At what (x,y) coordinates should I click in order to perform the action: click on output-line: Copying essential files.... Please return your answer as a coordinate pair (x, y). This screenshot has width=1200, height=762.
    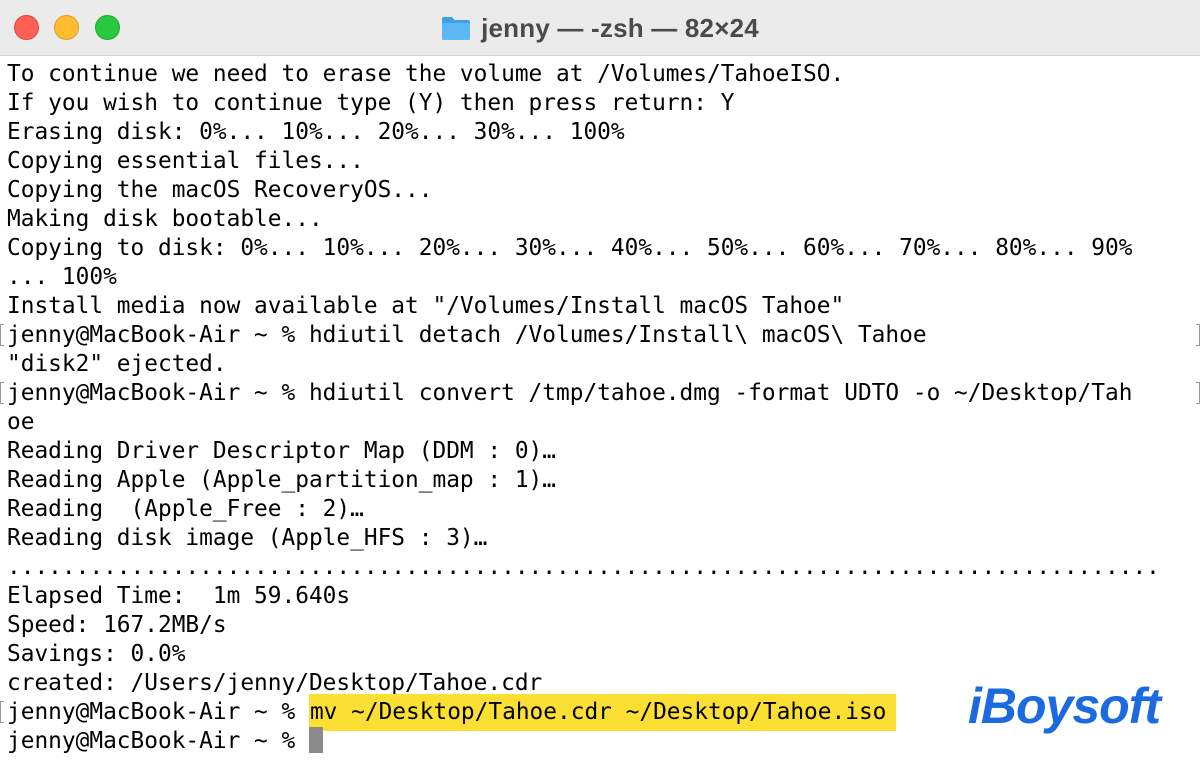
    Looking at the image, I should click on (185, 161).